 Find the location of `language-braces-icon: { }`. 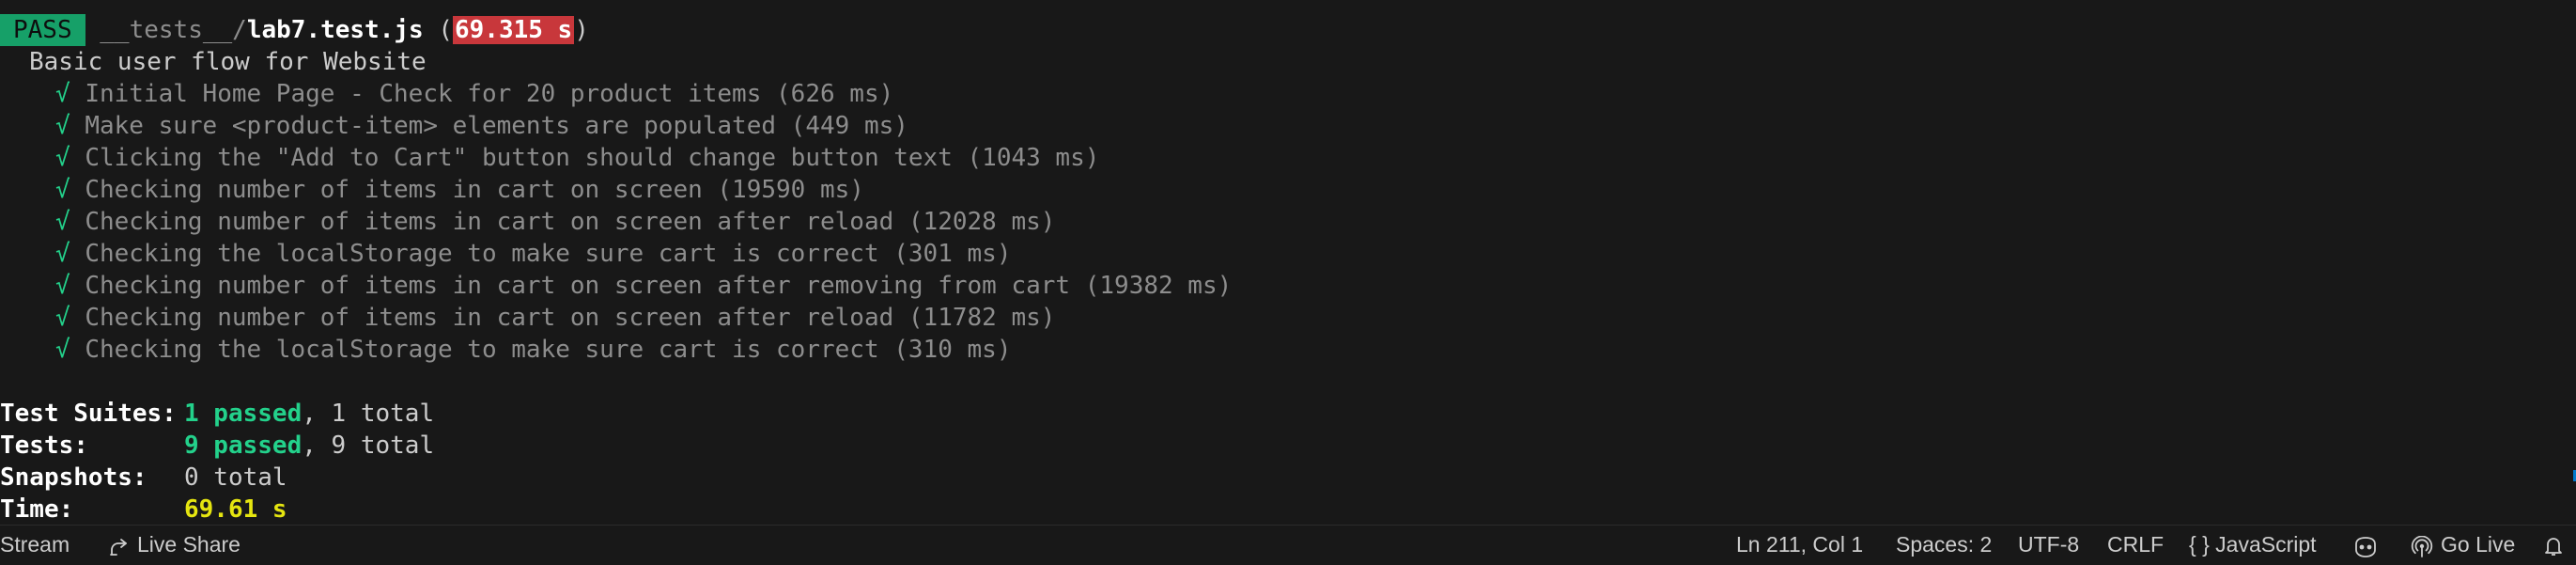

language-braces-icon: { } is located at coordinates (2199, 545).